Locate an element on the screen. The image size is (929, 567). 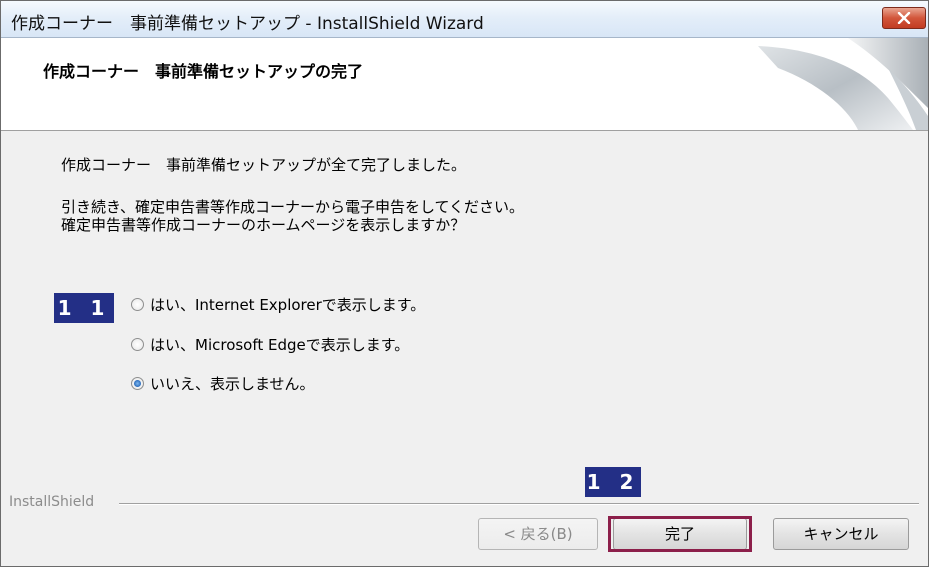
radio-option-edge: はい、Microsoft Edgeで表示します。 is located at coordinates (270, 344).